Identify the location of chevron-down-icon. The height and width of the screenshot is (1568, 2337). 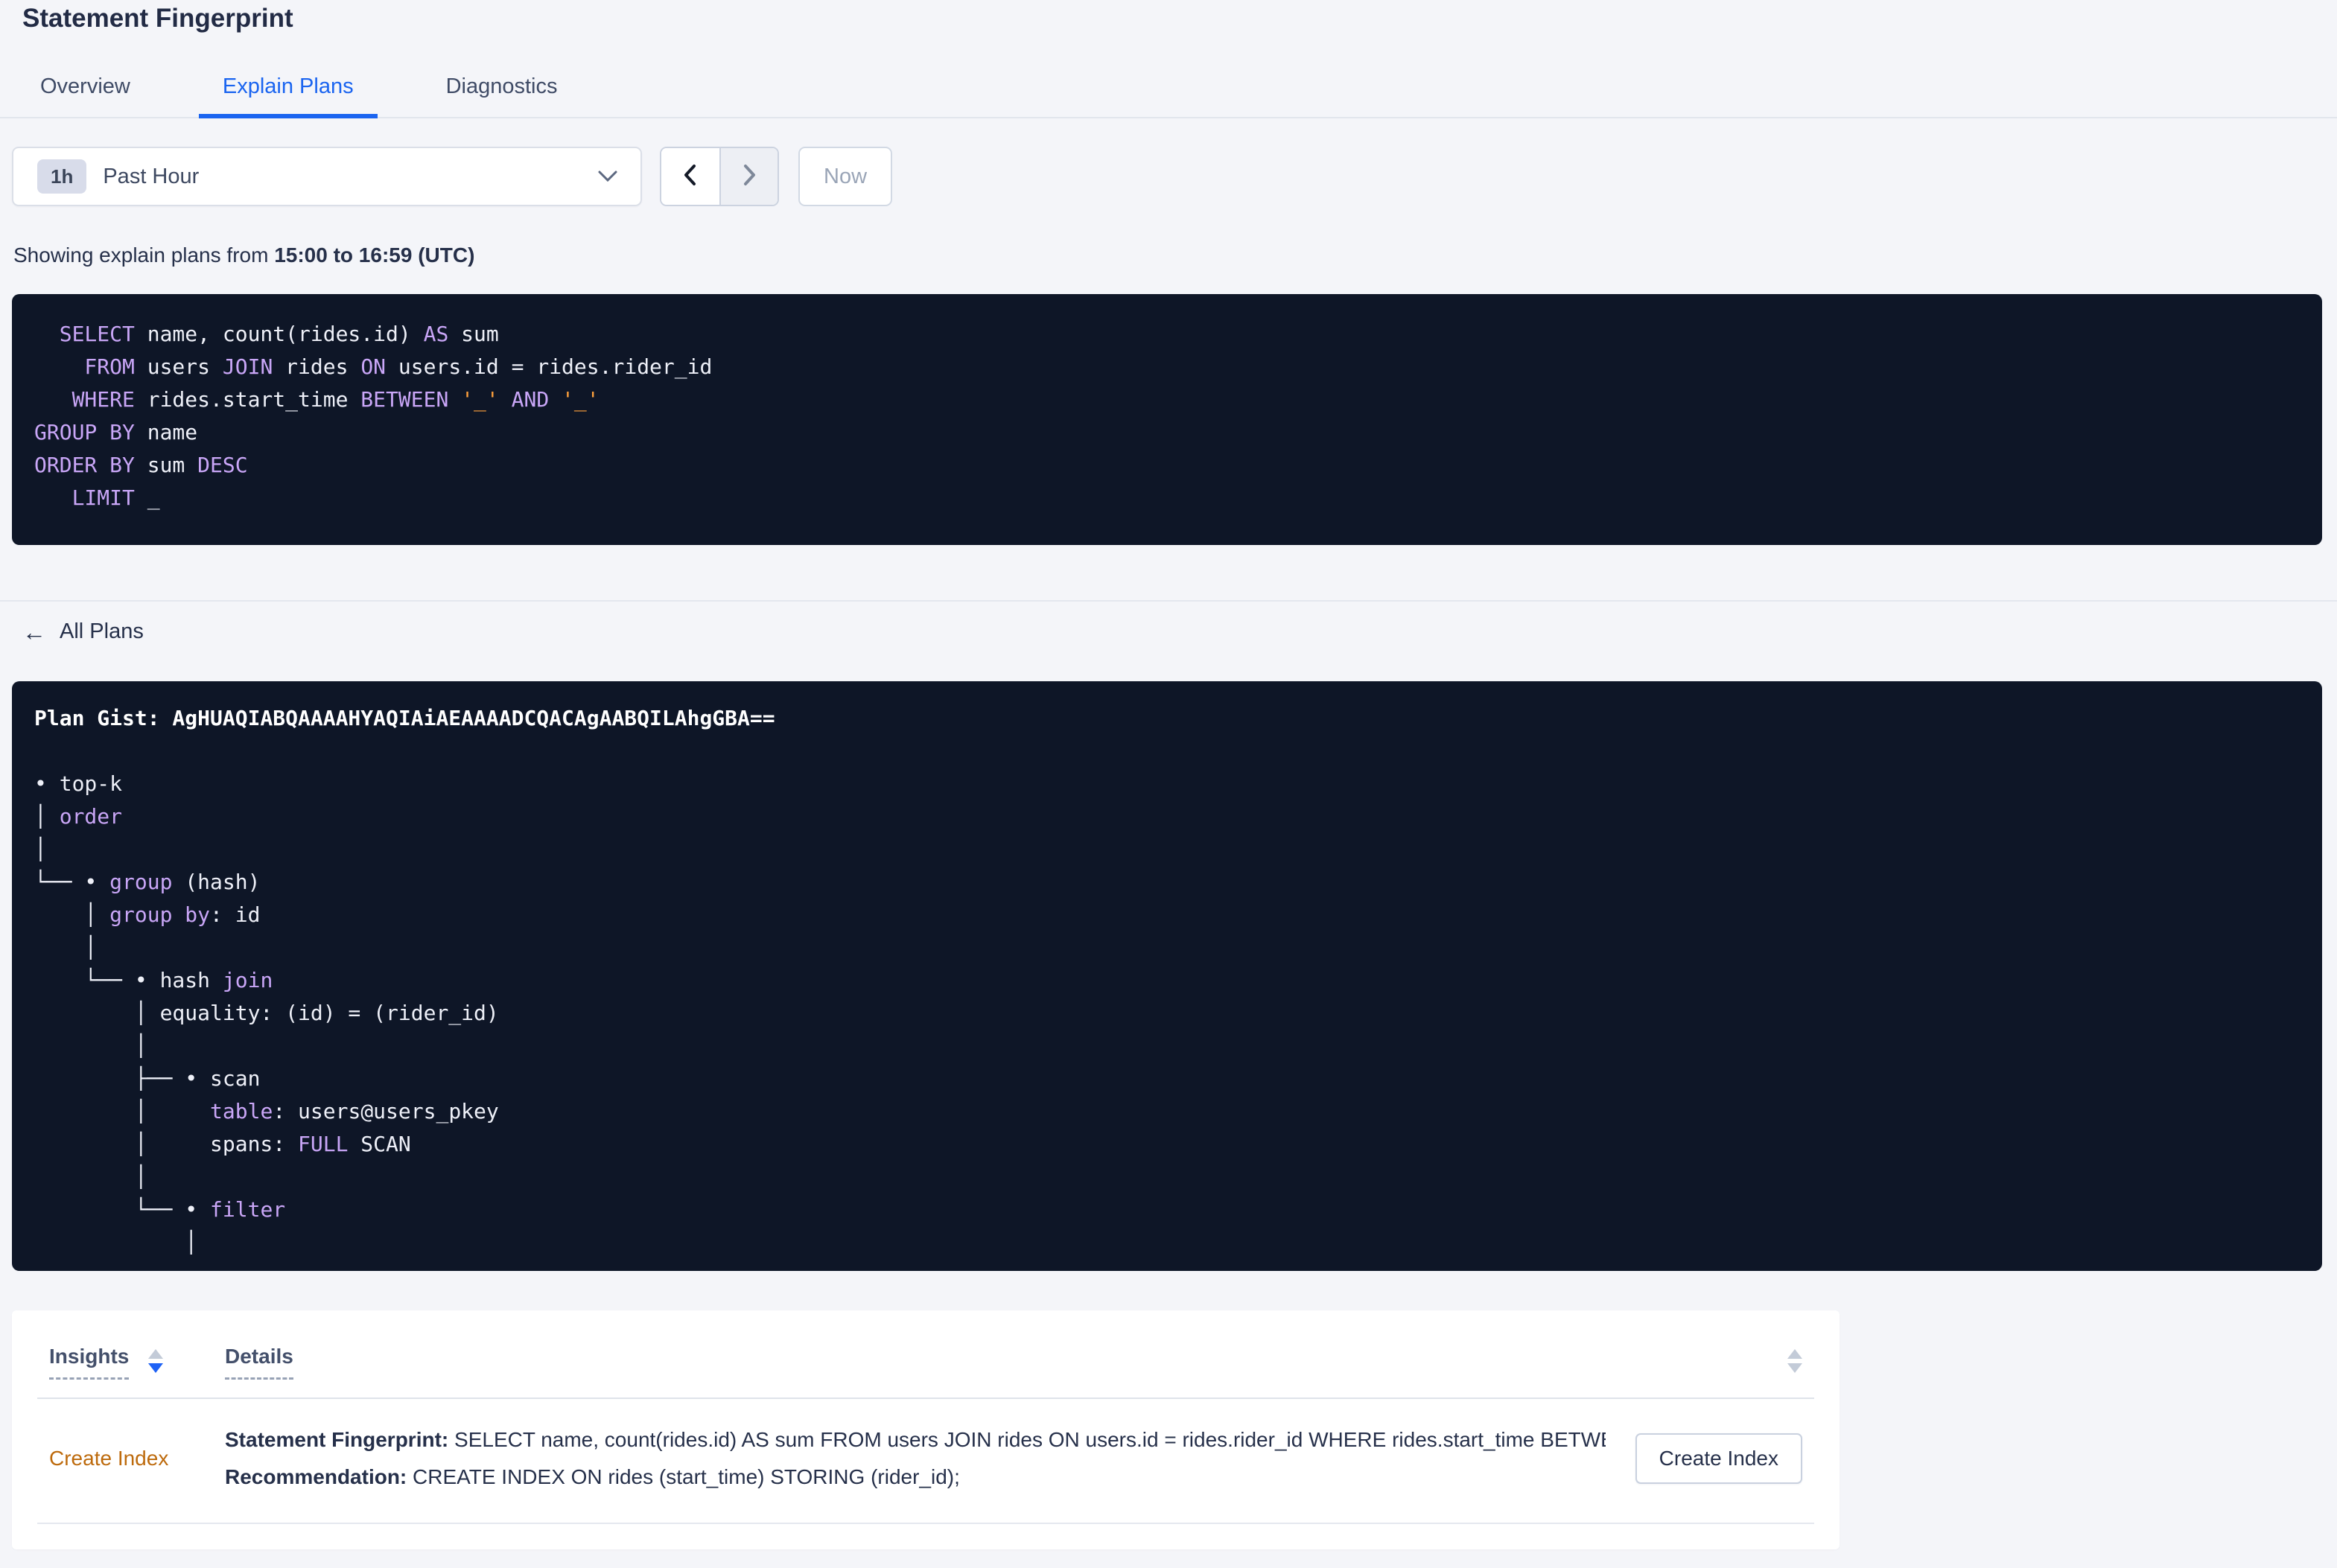
(608, 176).